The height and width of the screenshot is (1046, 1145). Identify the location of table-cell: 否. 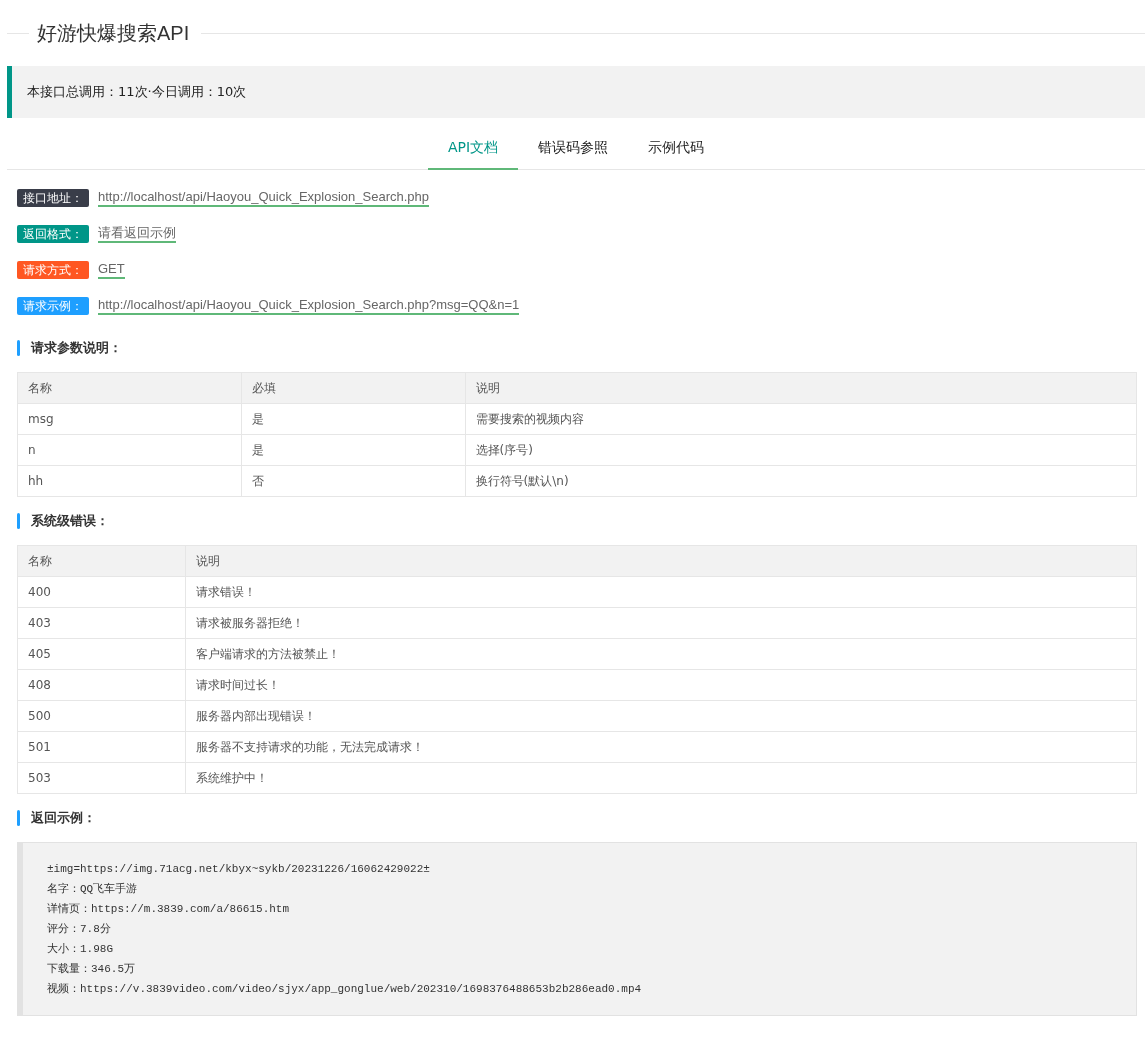
(353, 481).